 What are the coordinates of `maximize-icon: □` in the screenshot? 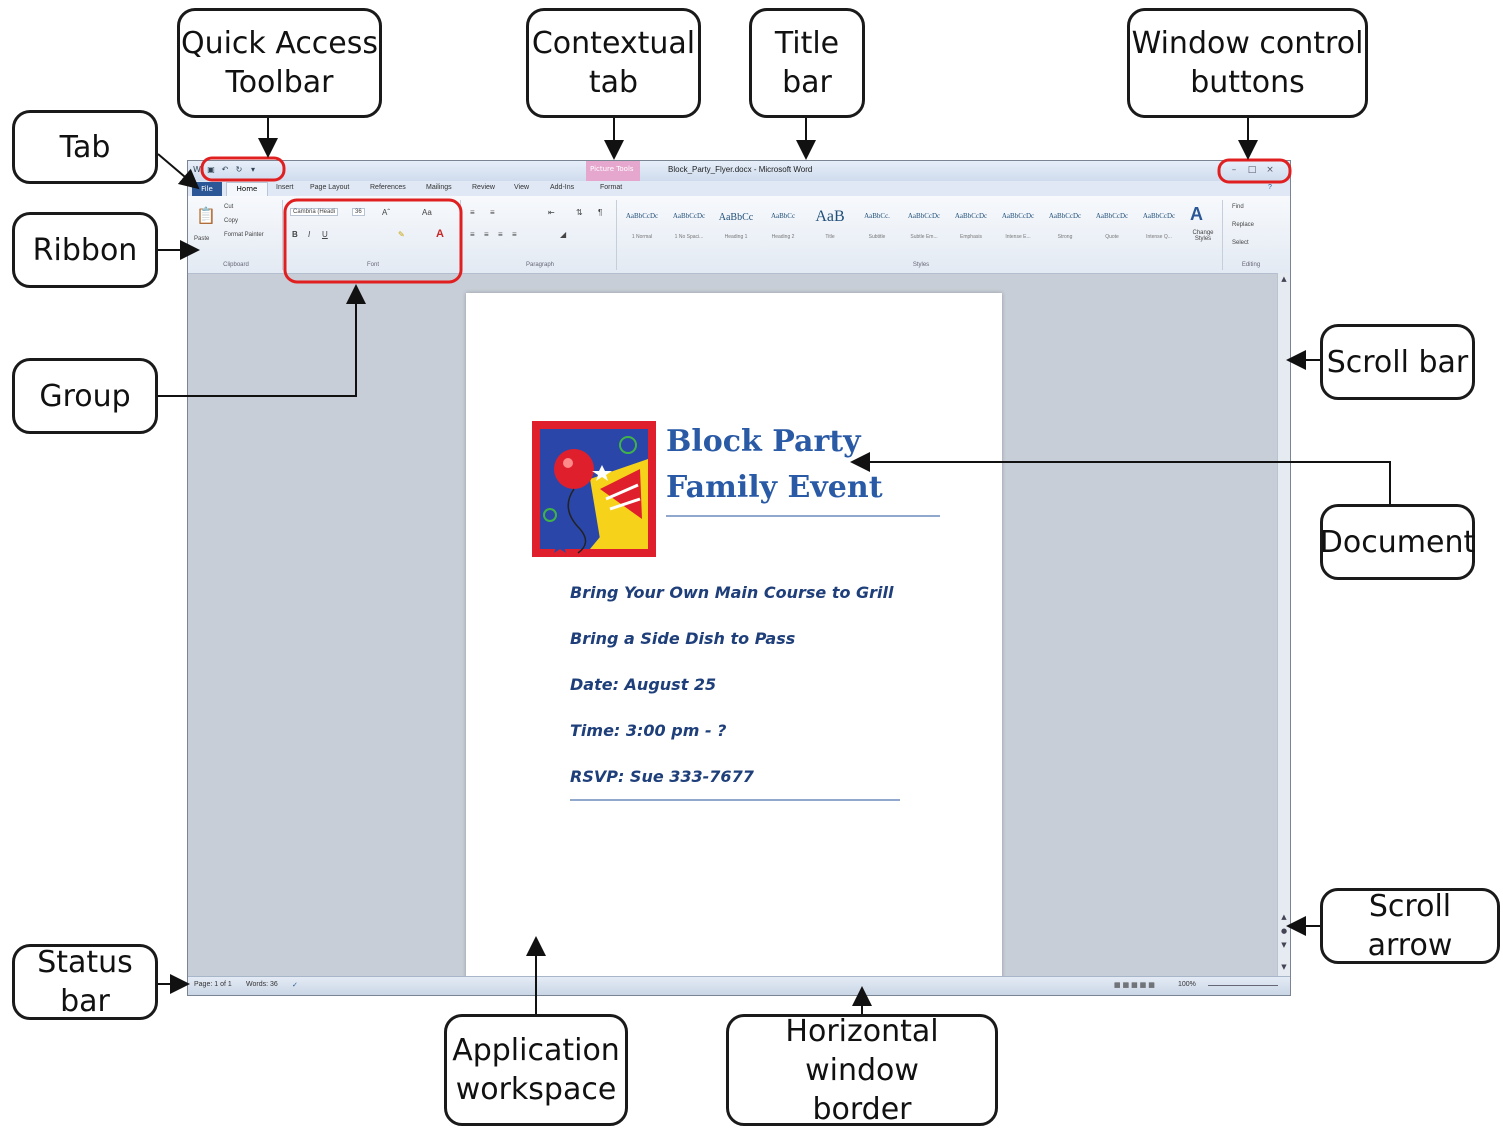 It's located at (1252, 170).